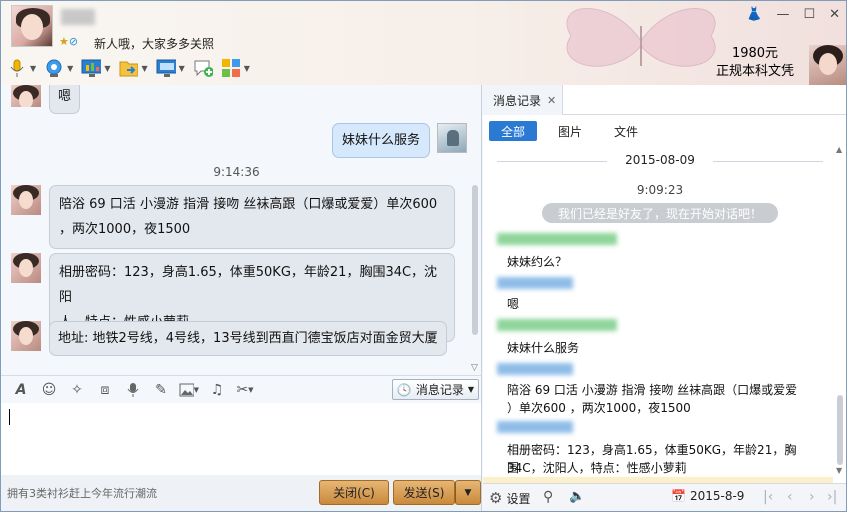 The height and width of the screenshot is (512, 847). I want to click on apps-button: ▼, so click(235, 68).